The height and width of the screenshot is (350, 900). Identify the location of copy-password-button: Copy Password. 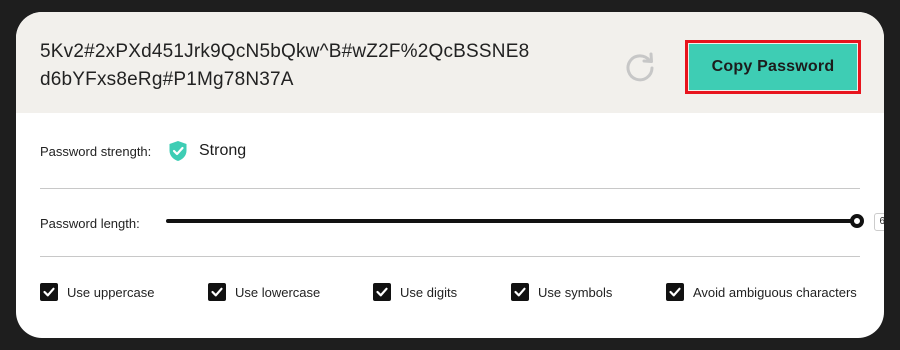
(773, 67).